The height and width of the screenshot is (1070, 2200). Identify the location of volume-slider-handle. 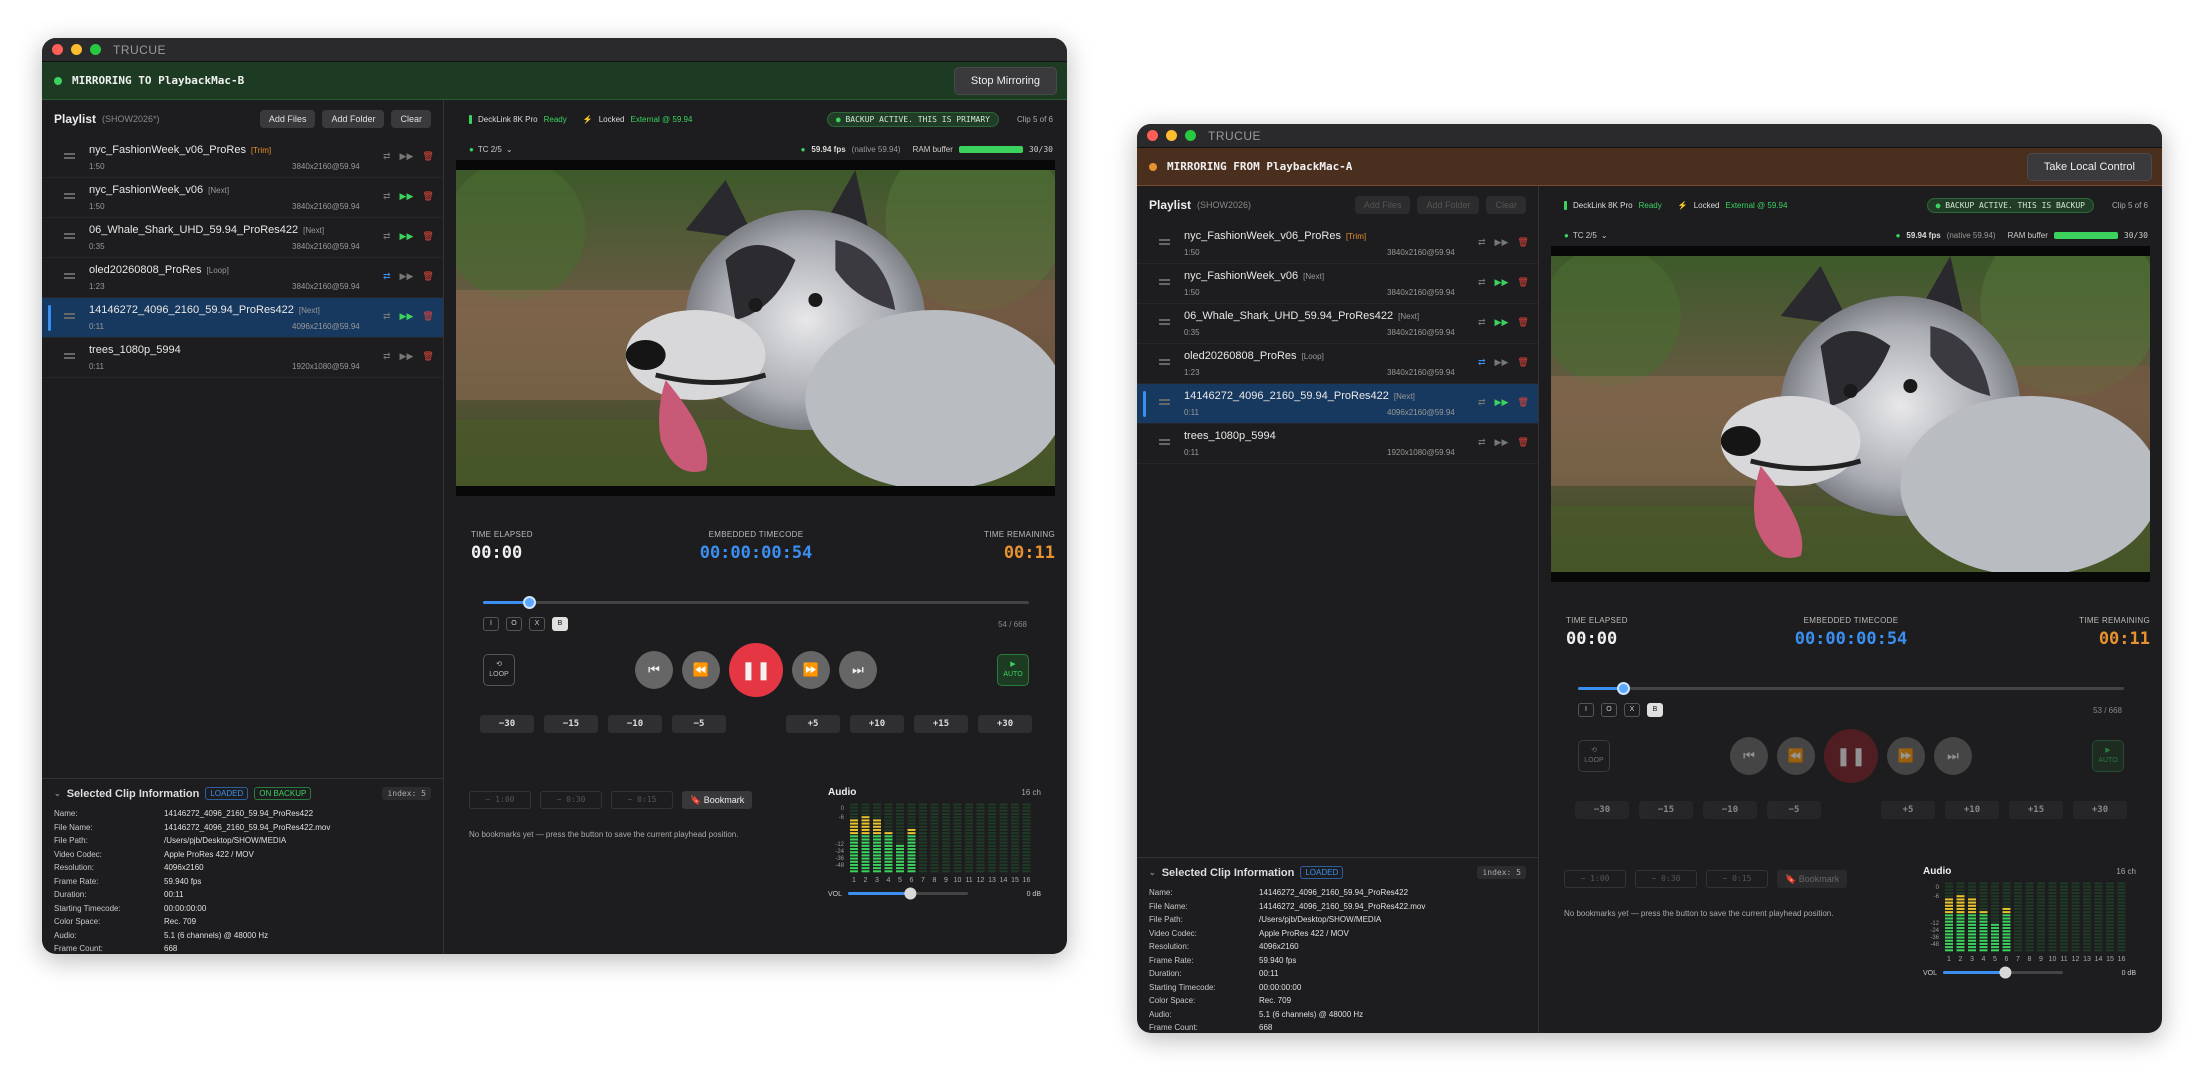
(910, 893).